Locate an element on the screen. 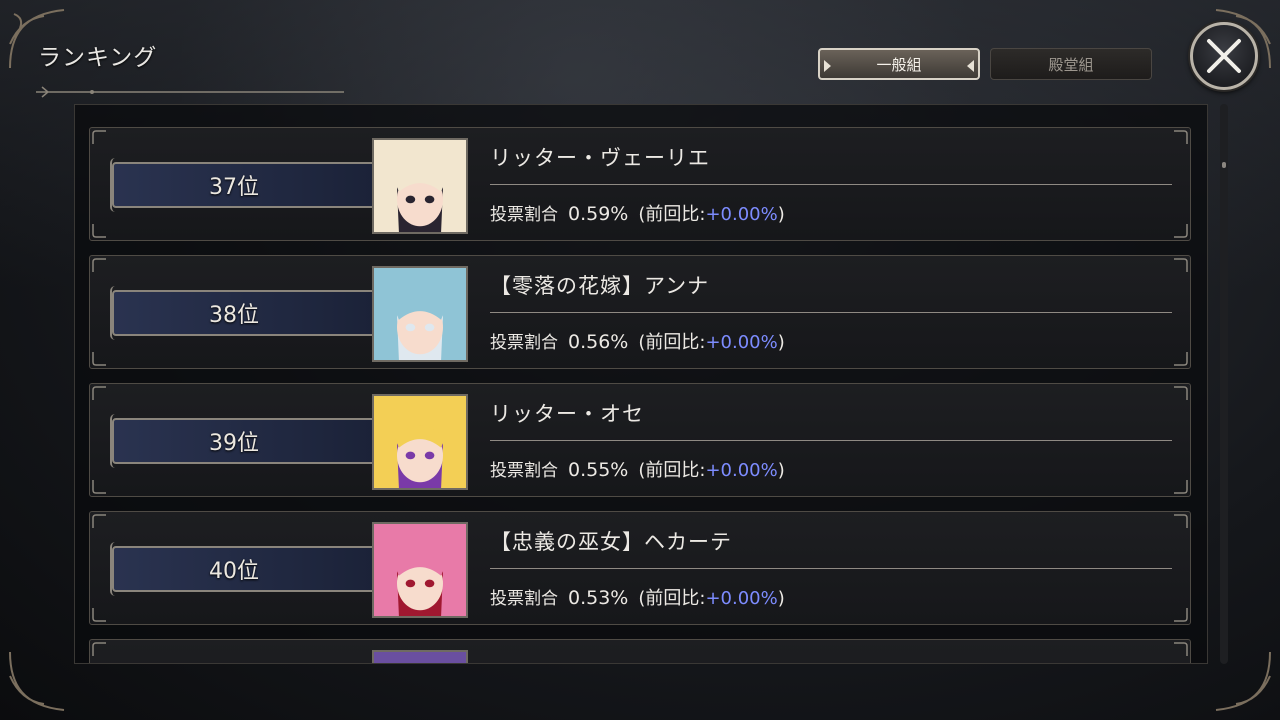 This screenshot has height=720, width=1280. vote-stats: 投票割合 0.53% (前回比:+0.00%) is located at coordinates (637, 597).